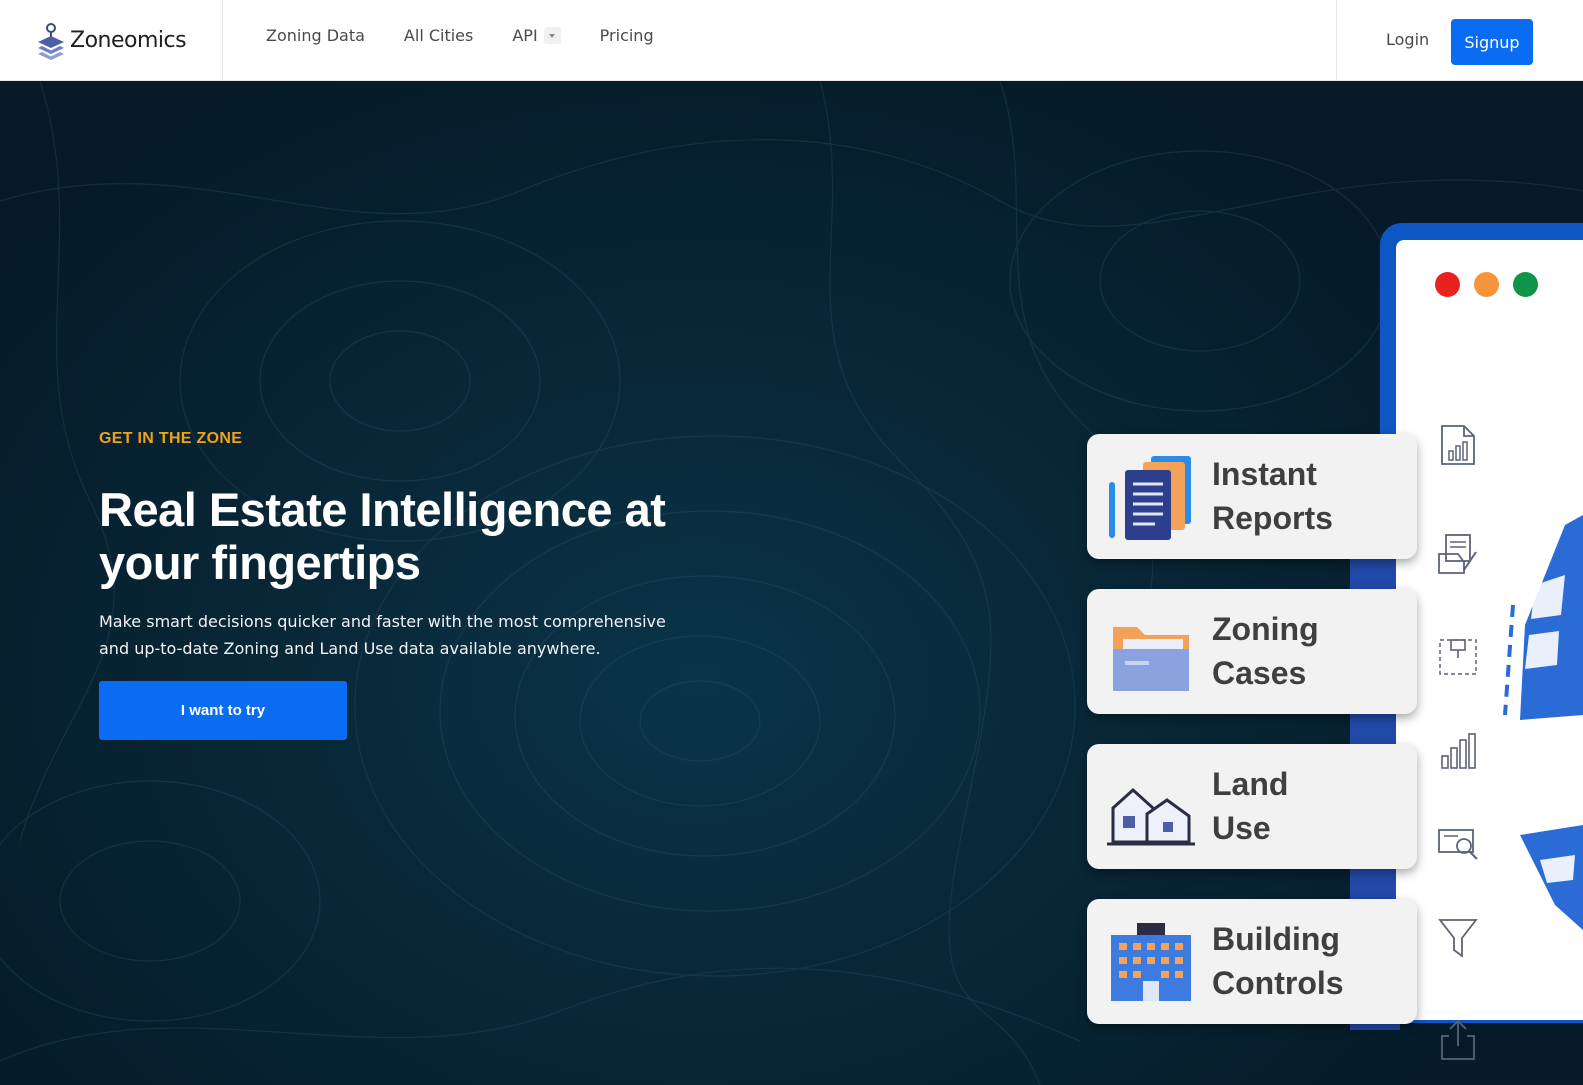 Image resolution: width=1583 pixels, height=1085 pixels. What do you see at coordinates (438, 35) in the screenshot?
I see `nav-all-cities: All Cities` at bounding box center [438, 35].